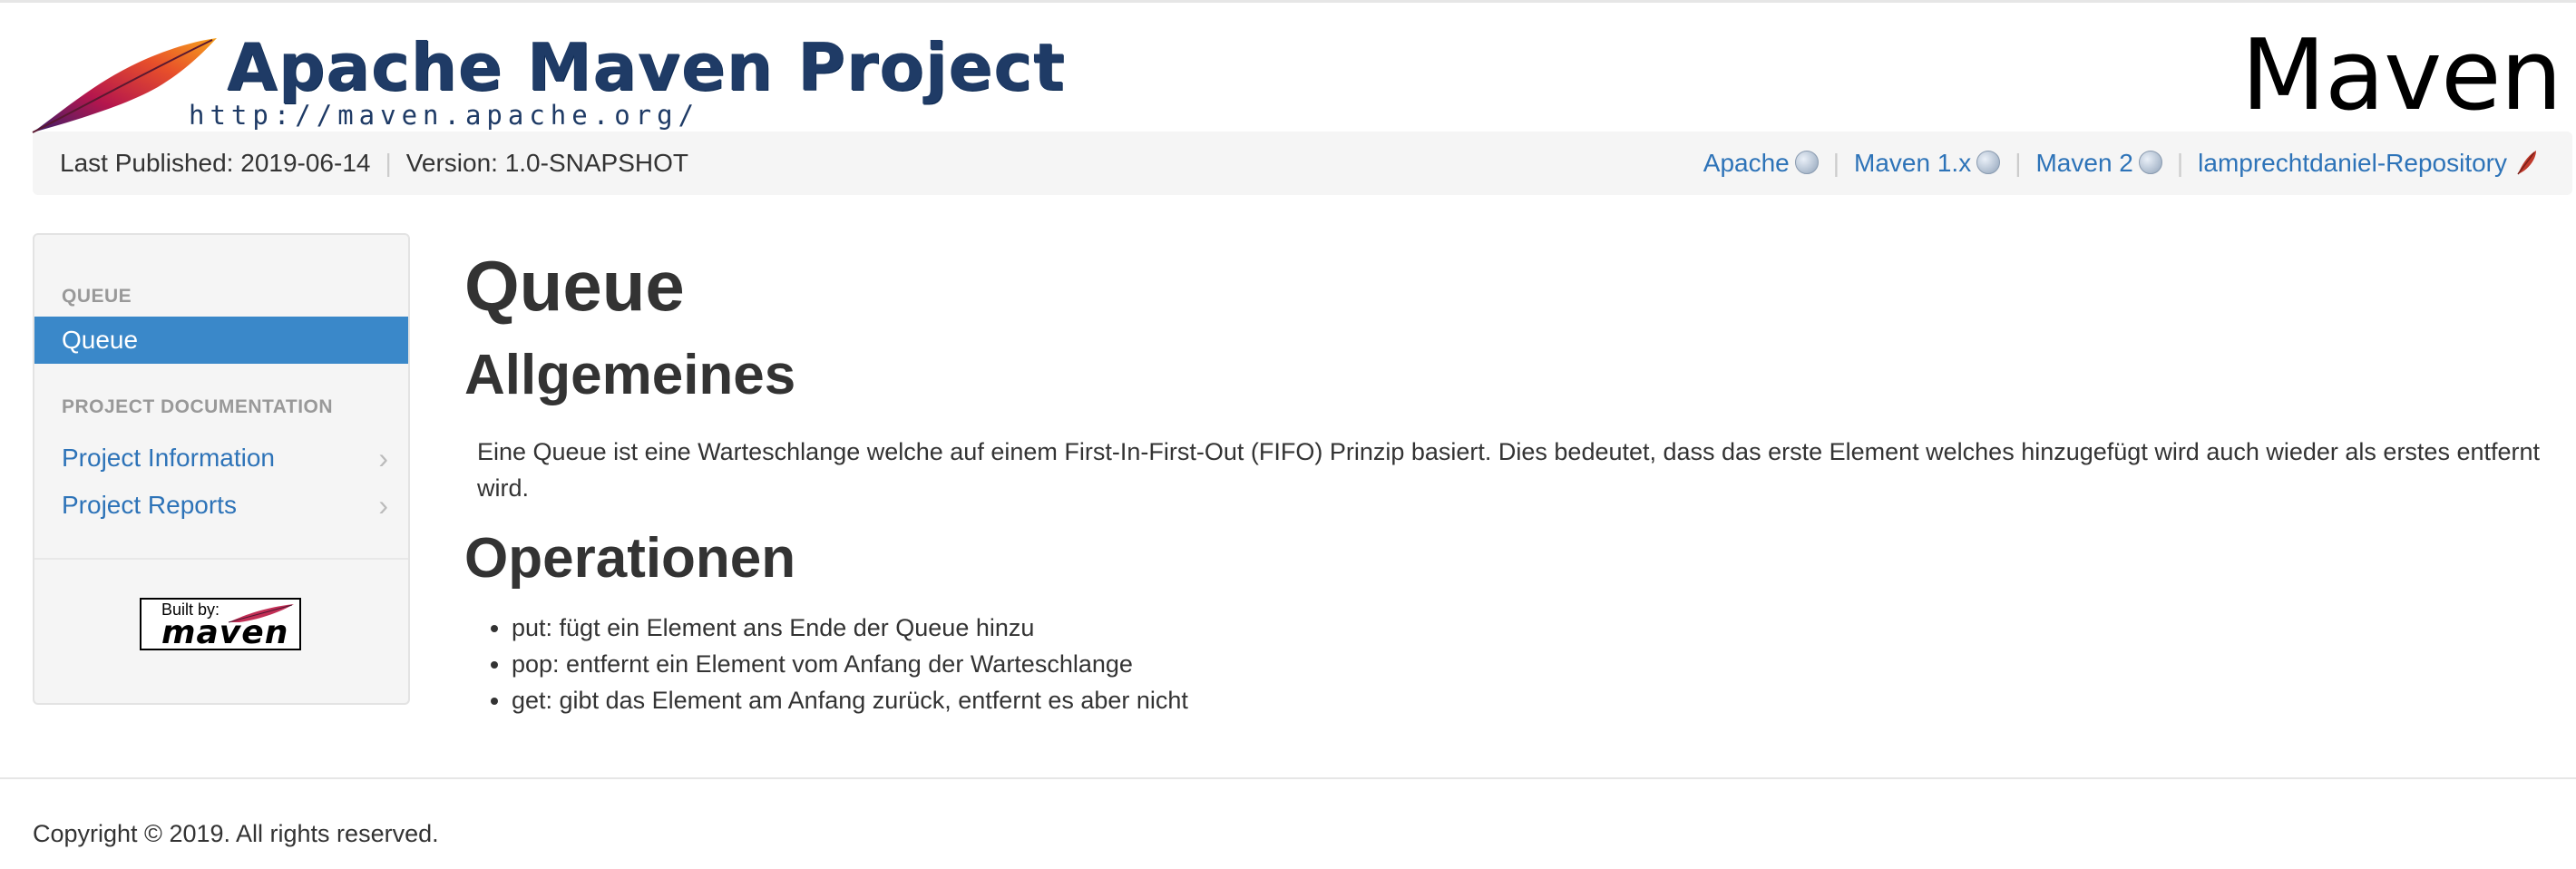 The image size is (2576, 869). I want to click on sidebar-item-project-reports: Project Reports ›, so click(229, 505).